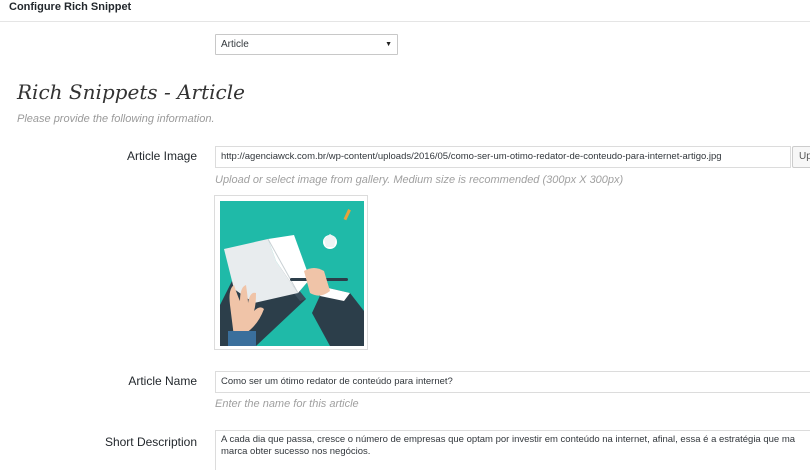  What do you see at coordinates (405, 11) in the screenshot?
I see `panel-header: Configure Rich Snippet` at bounding box center [405, 11].